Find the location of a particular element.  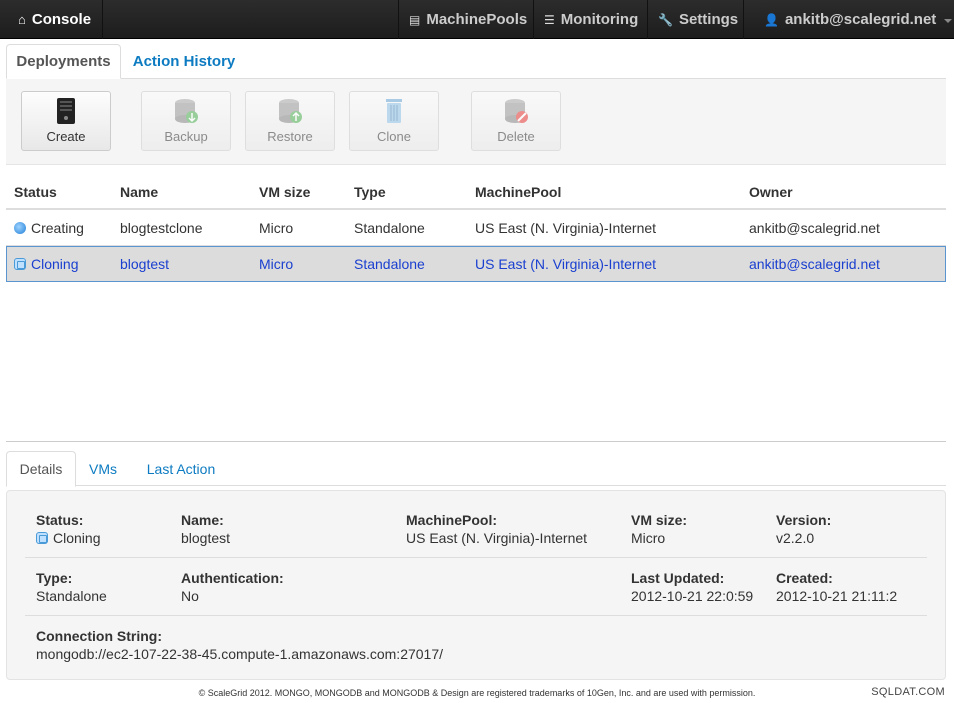

tab-last-action-label: Last Action is located at coordinates (181, 468).